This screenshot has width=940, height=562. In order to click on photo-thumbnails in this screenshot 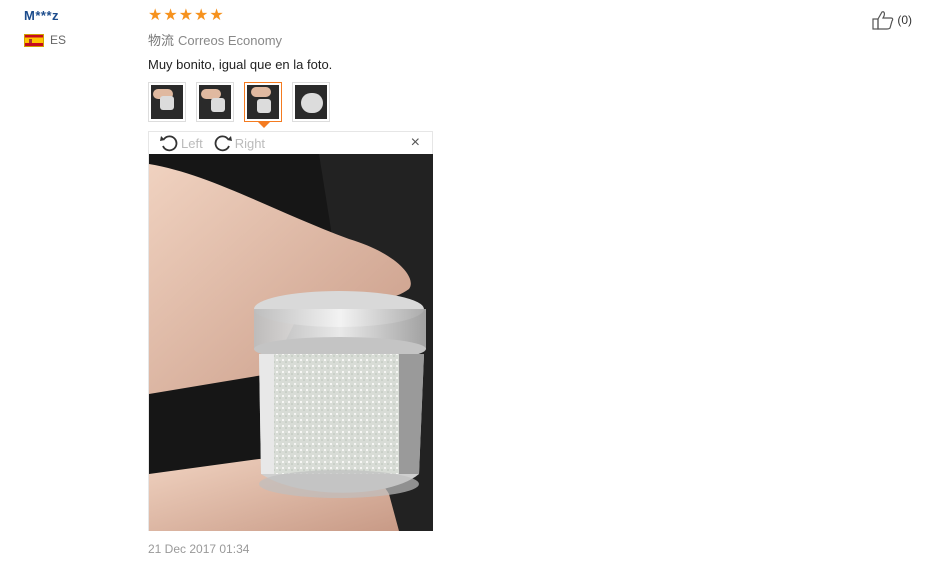, I will do `click(498, 105)`.